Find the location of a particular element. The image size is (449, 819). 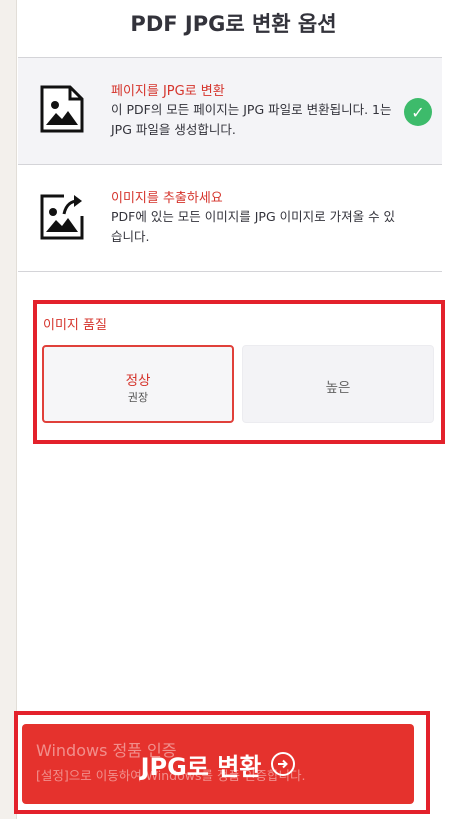

image-page-icon is located at coordinates (62, 109).